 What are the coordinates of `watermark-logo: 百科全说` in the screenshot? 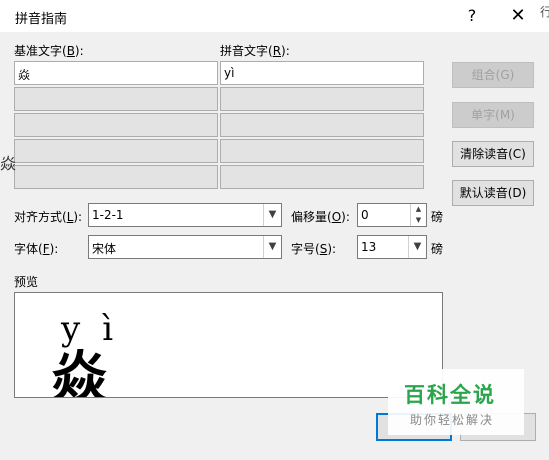 It's located at (450, 395).